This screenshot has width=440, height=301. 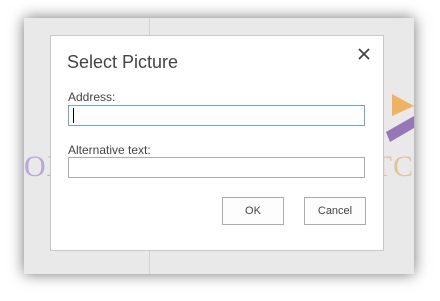 I want to click on background-logo-graphic, so click(x=400, y=118).